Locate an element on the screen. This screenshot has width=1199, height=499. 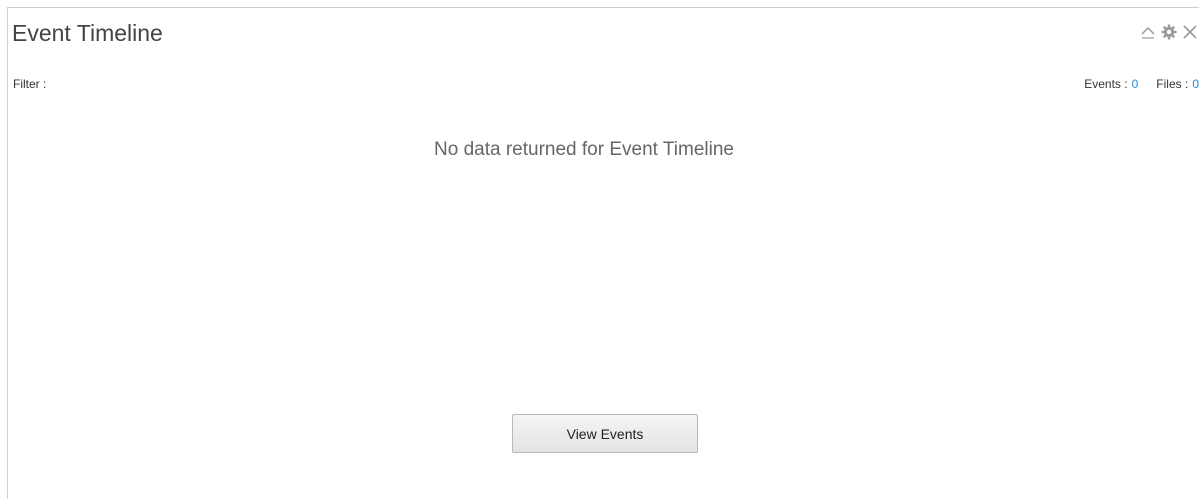
chevron-up-icon is located at coordinates (1147, 31).